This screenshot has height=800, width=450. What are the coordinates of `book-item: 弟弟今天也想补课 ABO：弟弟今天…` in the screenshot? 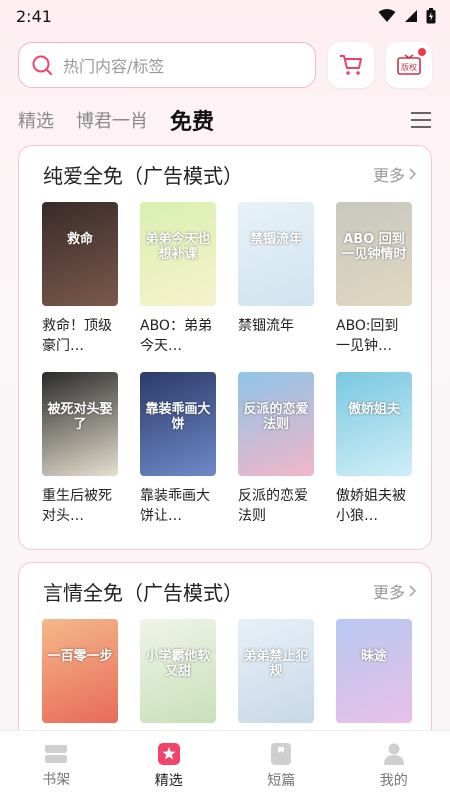 It's located at (178, 279).